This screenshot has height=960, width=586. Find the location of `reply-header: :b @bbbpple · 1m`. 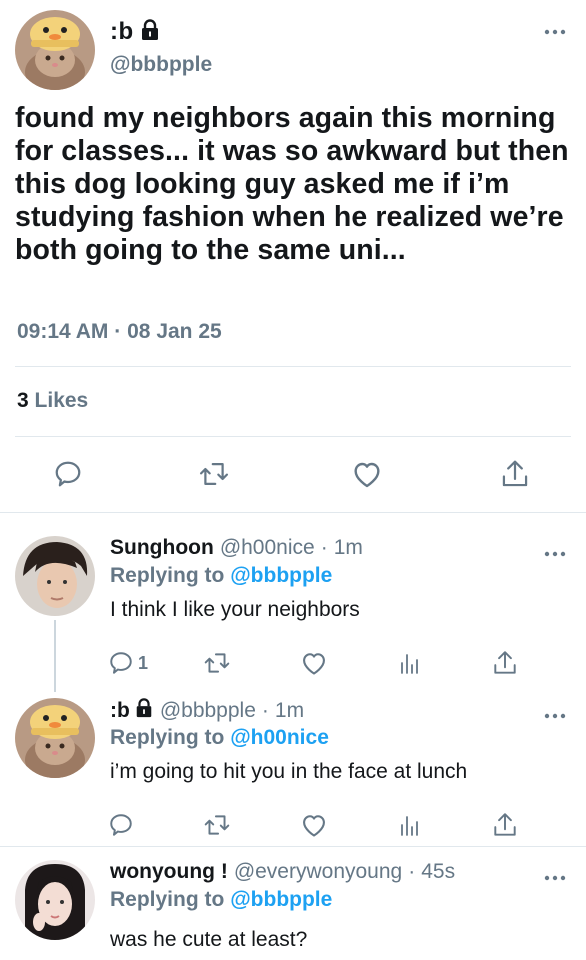

reply-header: :b @bbbpple · 1m is located at coordinates (207, 711).